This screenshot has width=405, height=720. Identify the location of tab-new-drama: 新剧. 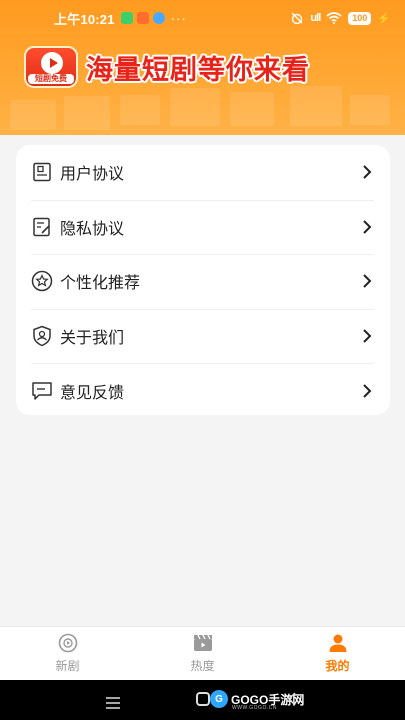
(67, 653).